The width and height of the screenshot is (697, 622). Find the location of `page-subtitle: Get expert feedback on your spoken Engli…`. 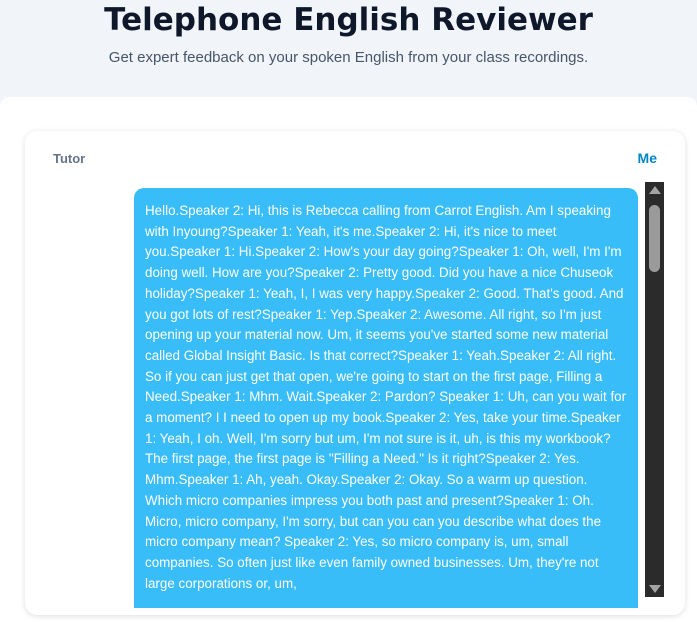

page-subtitle: Get expert feedback on your spoken Engli… is located at coordinates (348, 57).